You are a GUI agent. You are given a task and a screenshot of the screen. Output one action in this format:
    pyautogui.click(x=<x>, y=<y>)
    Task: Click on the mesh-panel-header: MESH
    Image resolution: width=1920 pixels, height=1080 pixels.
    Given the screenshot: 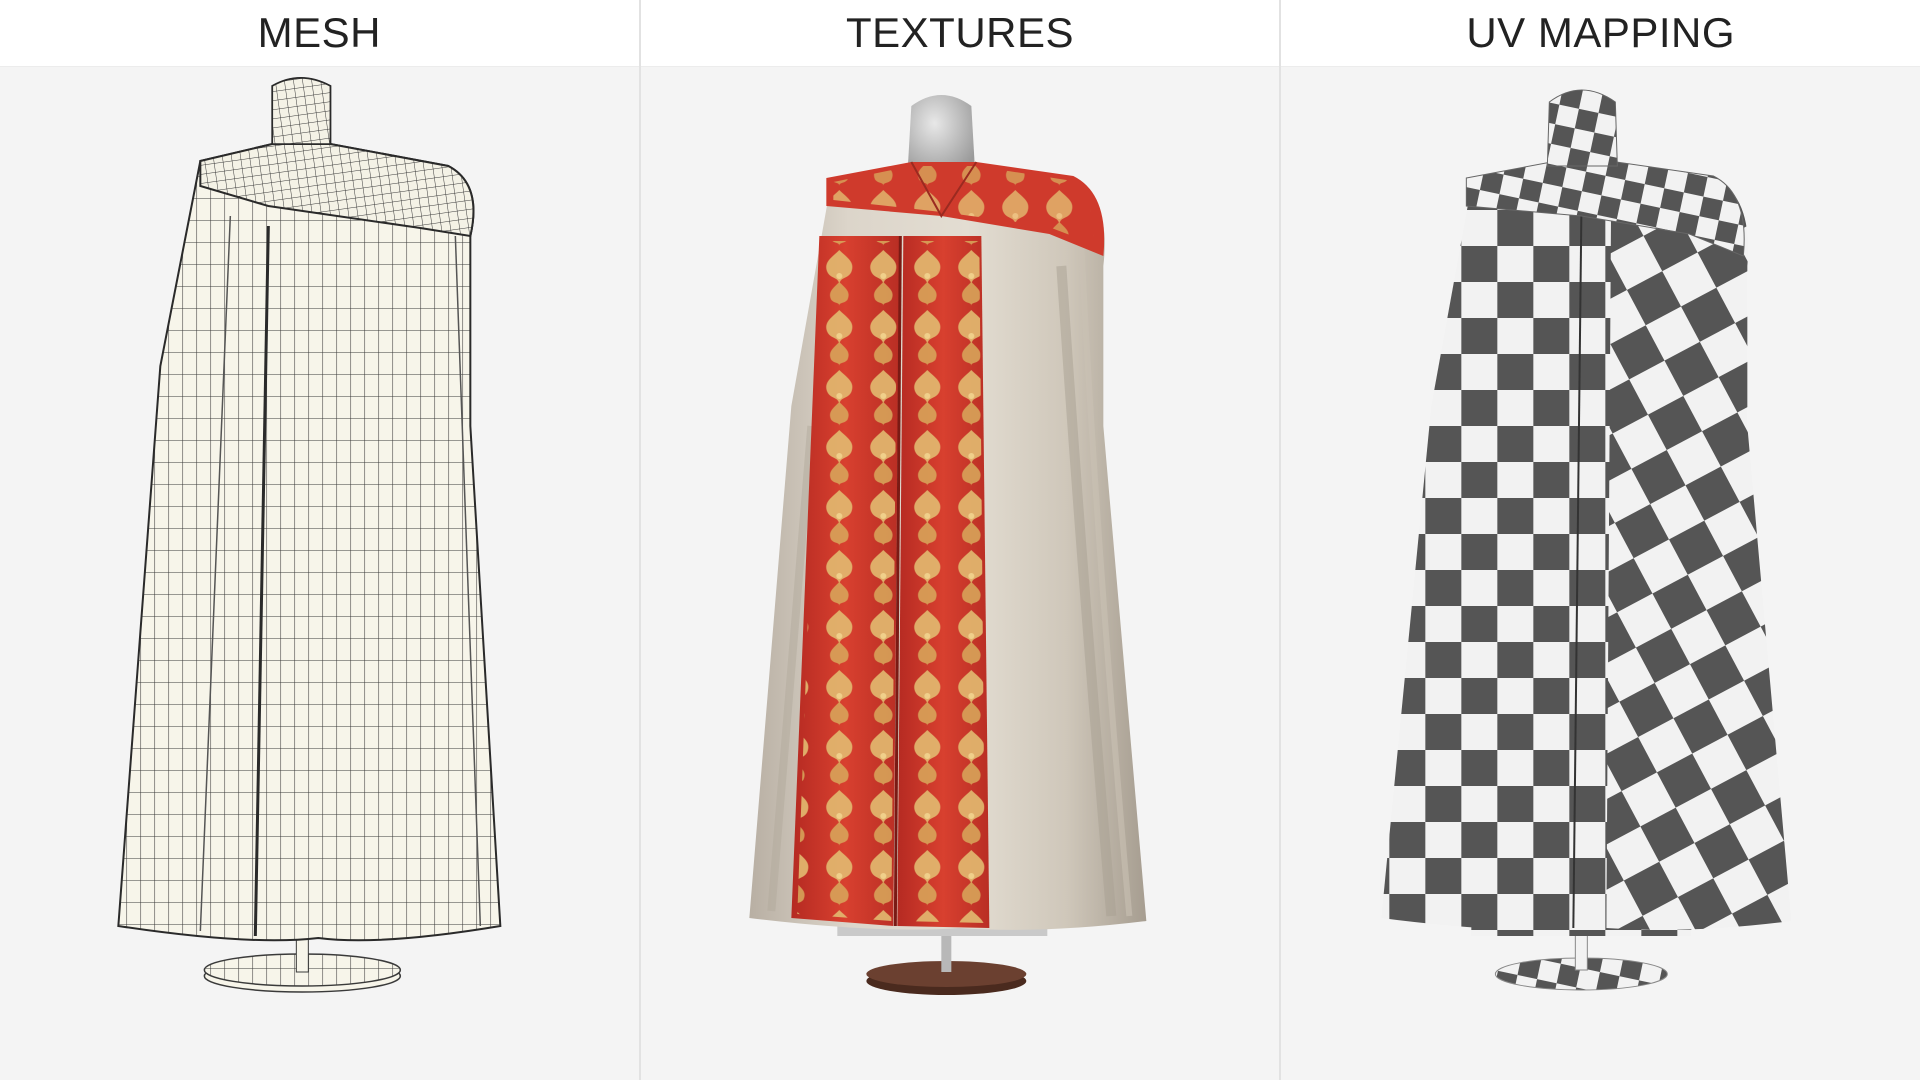 What is the action you would take?
    pyautogui.click(x=319, y=33)
    